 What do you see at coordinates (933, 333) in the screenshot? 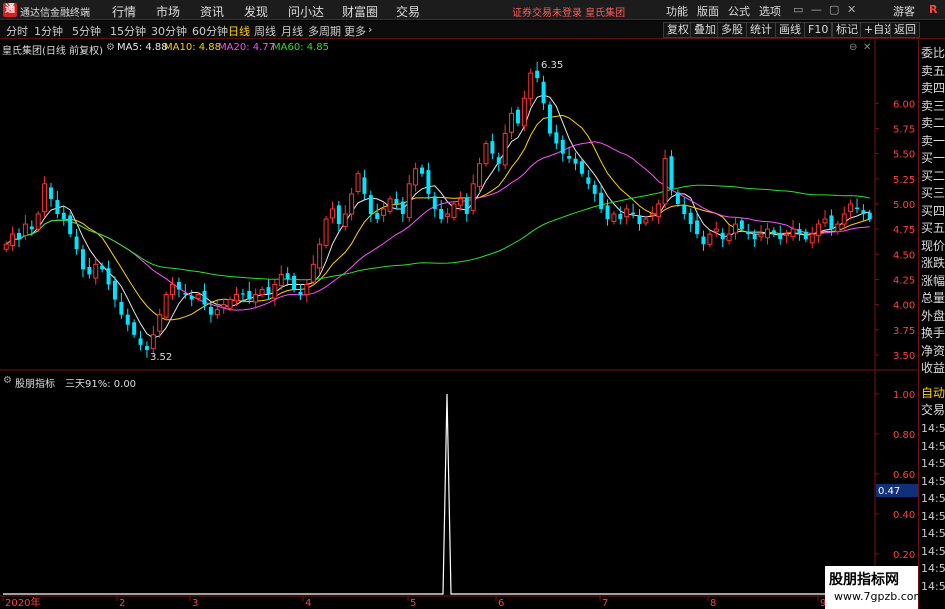
I see `side-label: 换手` at bounding box center [933, 333].